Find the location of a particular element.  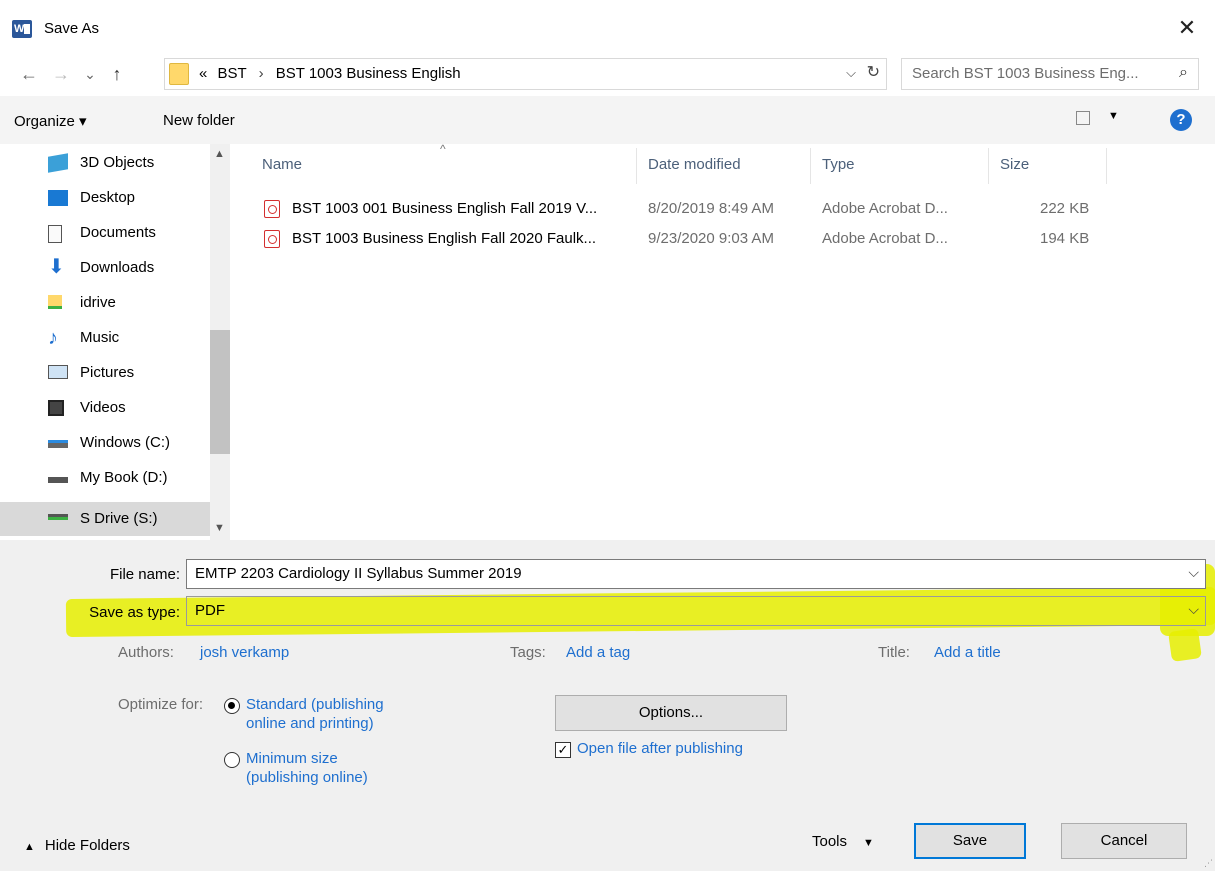

search-icon: ⌕ is located at coordinates (1183, 73).